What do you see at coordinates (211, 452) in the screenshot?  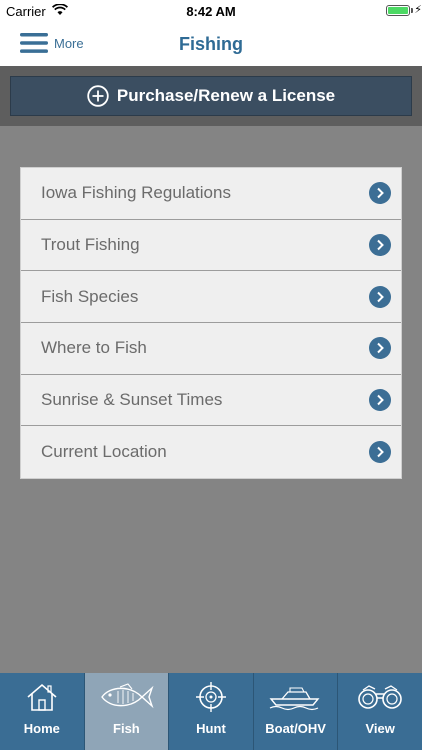 I see `menu-item-current-location: Current Location` at bounding box center [211, 452].